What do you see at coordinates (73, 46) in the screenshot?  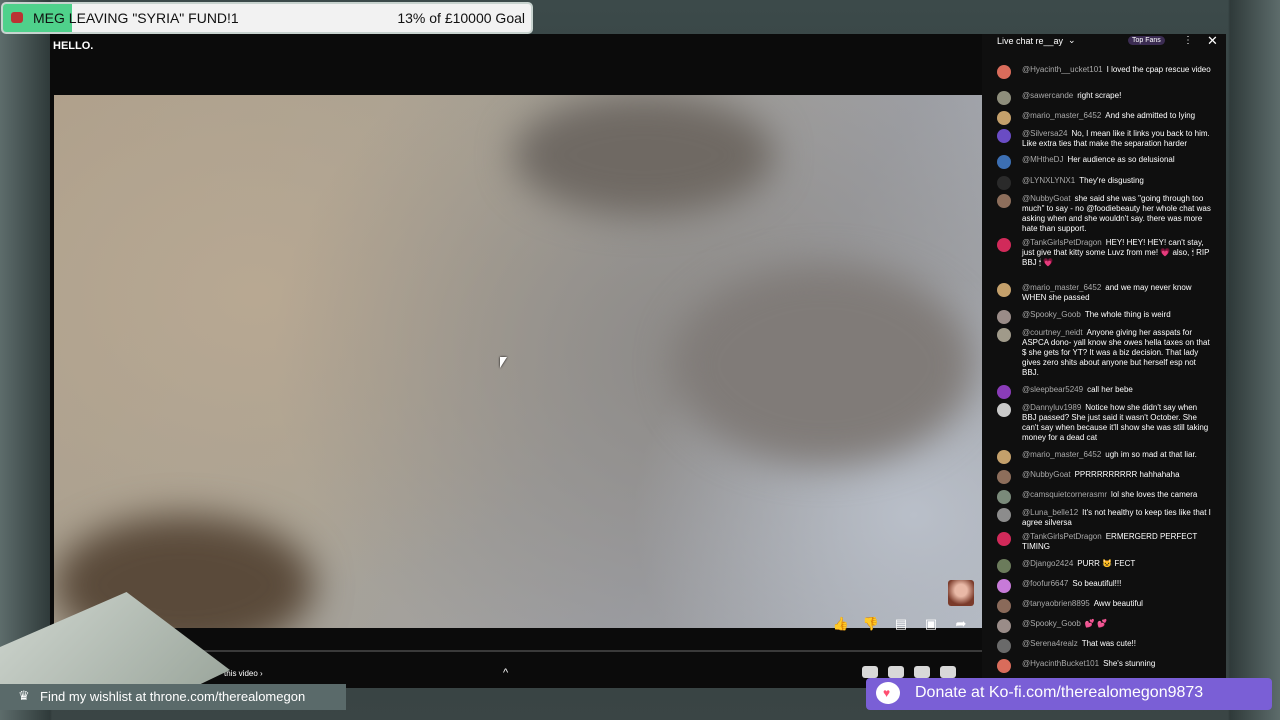 I see `video-title: HELLO.` at bounding box center [73, 46].